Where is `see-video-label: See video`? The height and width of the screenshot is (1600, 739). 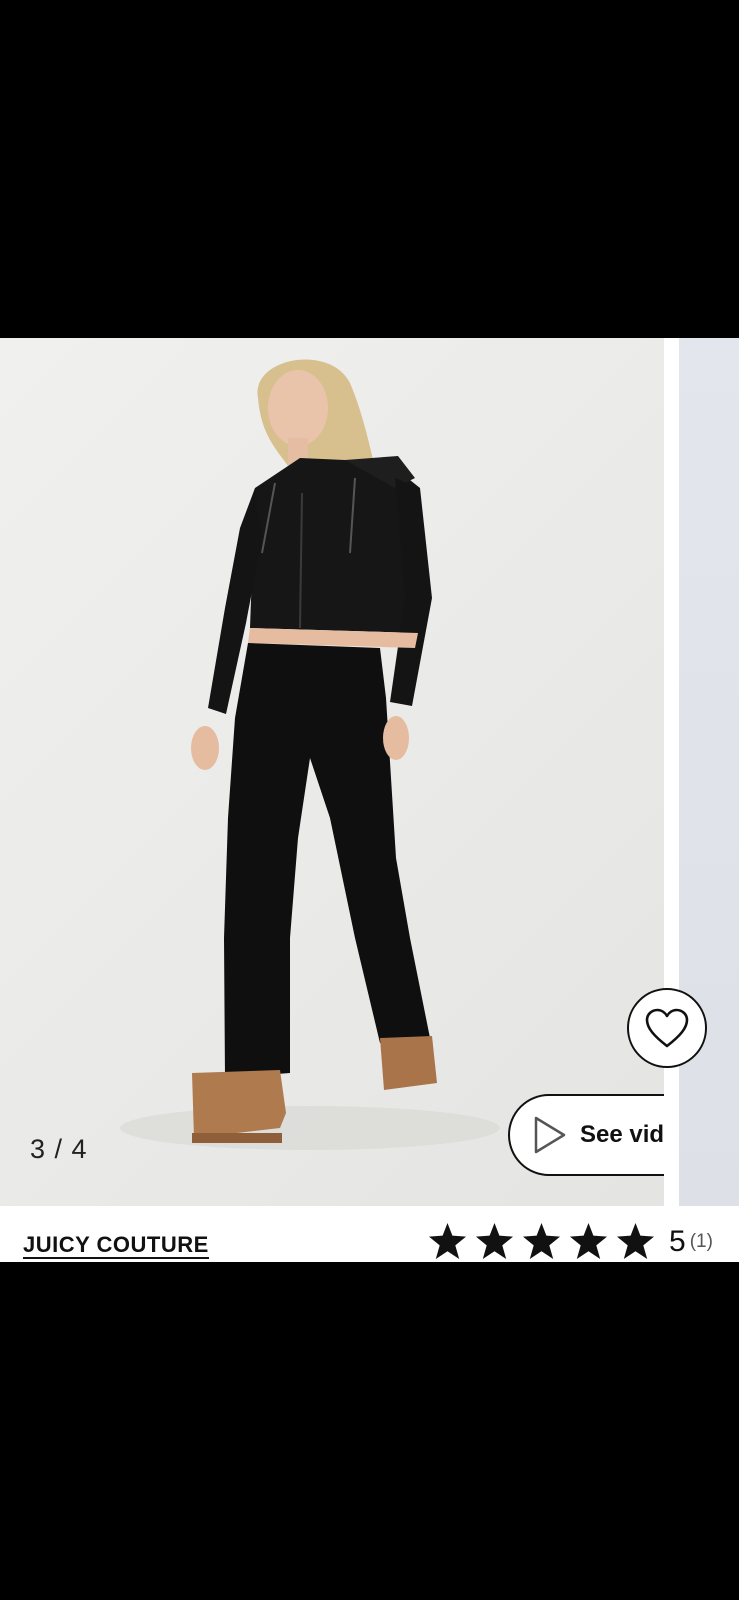 see-video-label: See video is located at coordinates (622, 1134).